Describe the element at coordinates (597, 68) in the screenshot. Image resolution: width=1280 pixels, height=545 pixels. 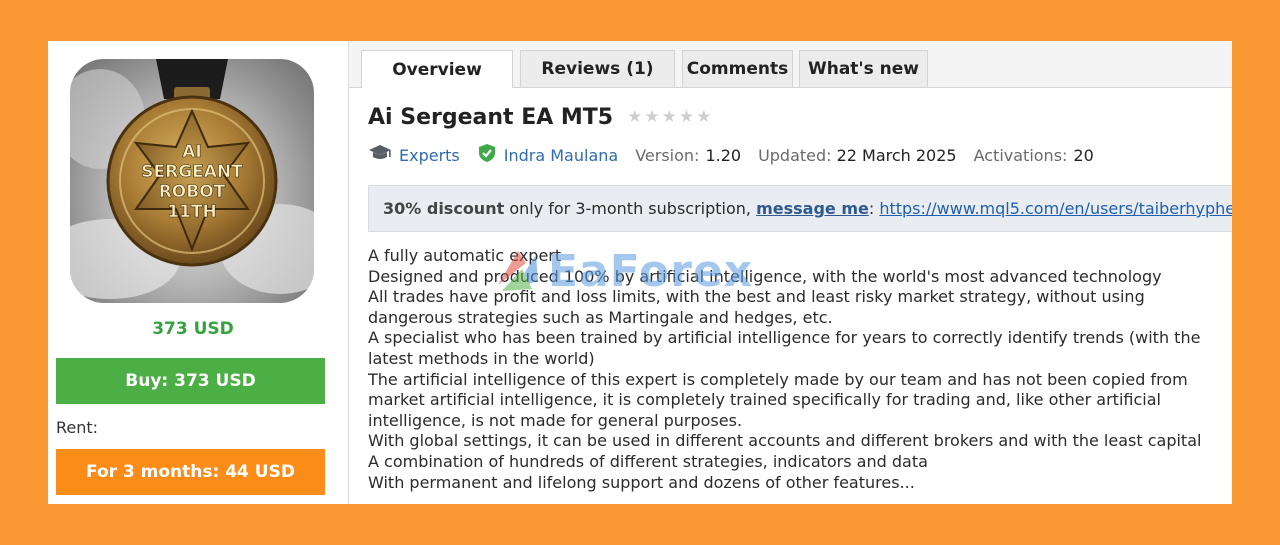
I see `tab-reviews: Reviews (1)` at that location.